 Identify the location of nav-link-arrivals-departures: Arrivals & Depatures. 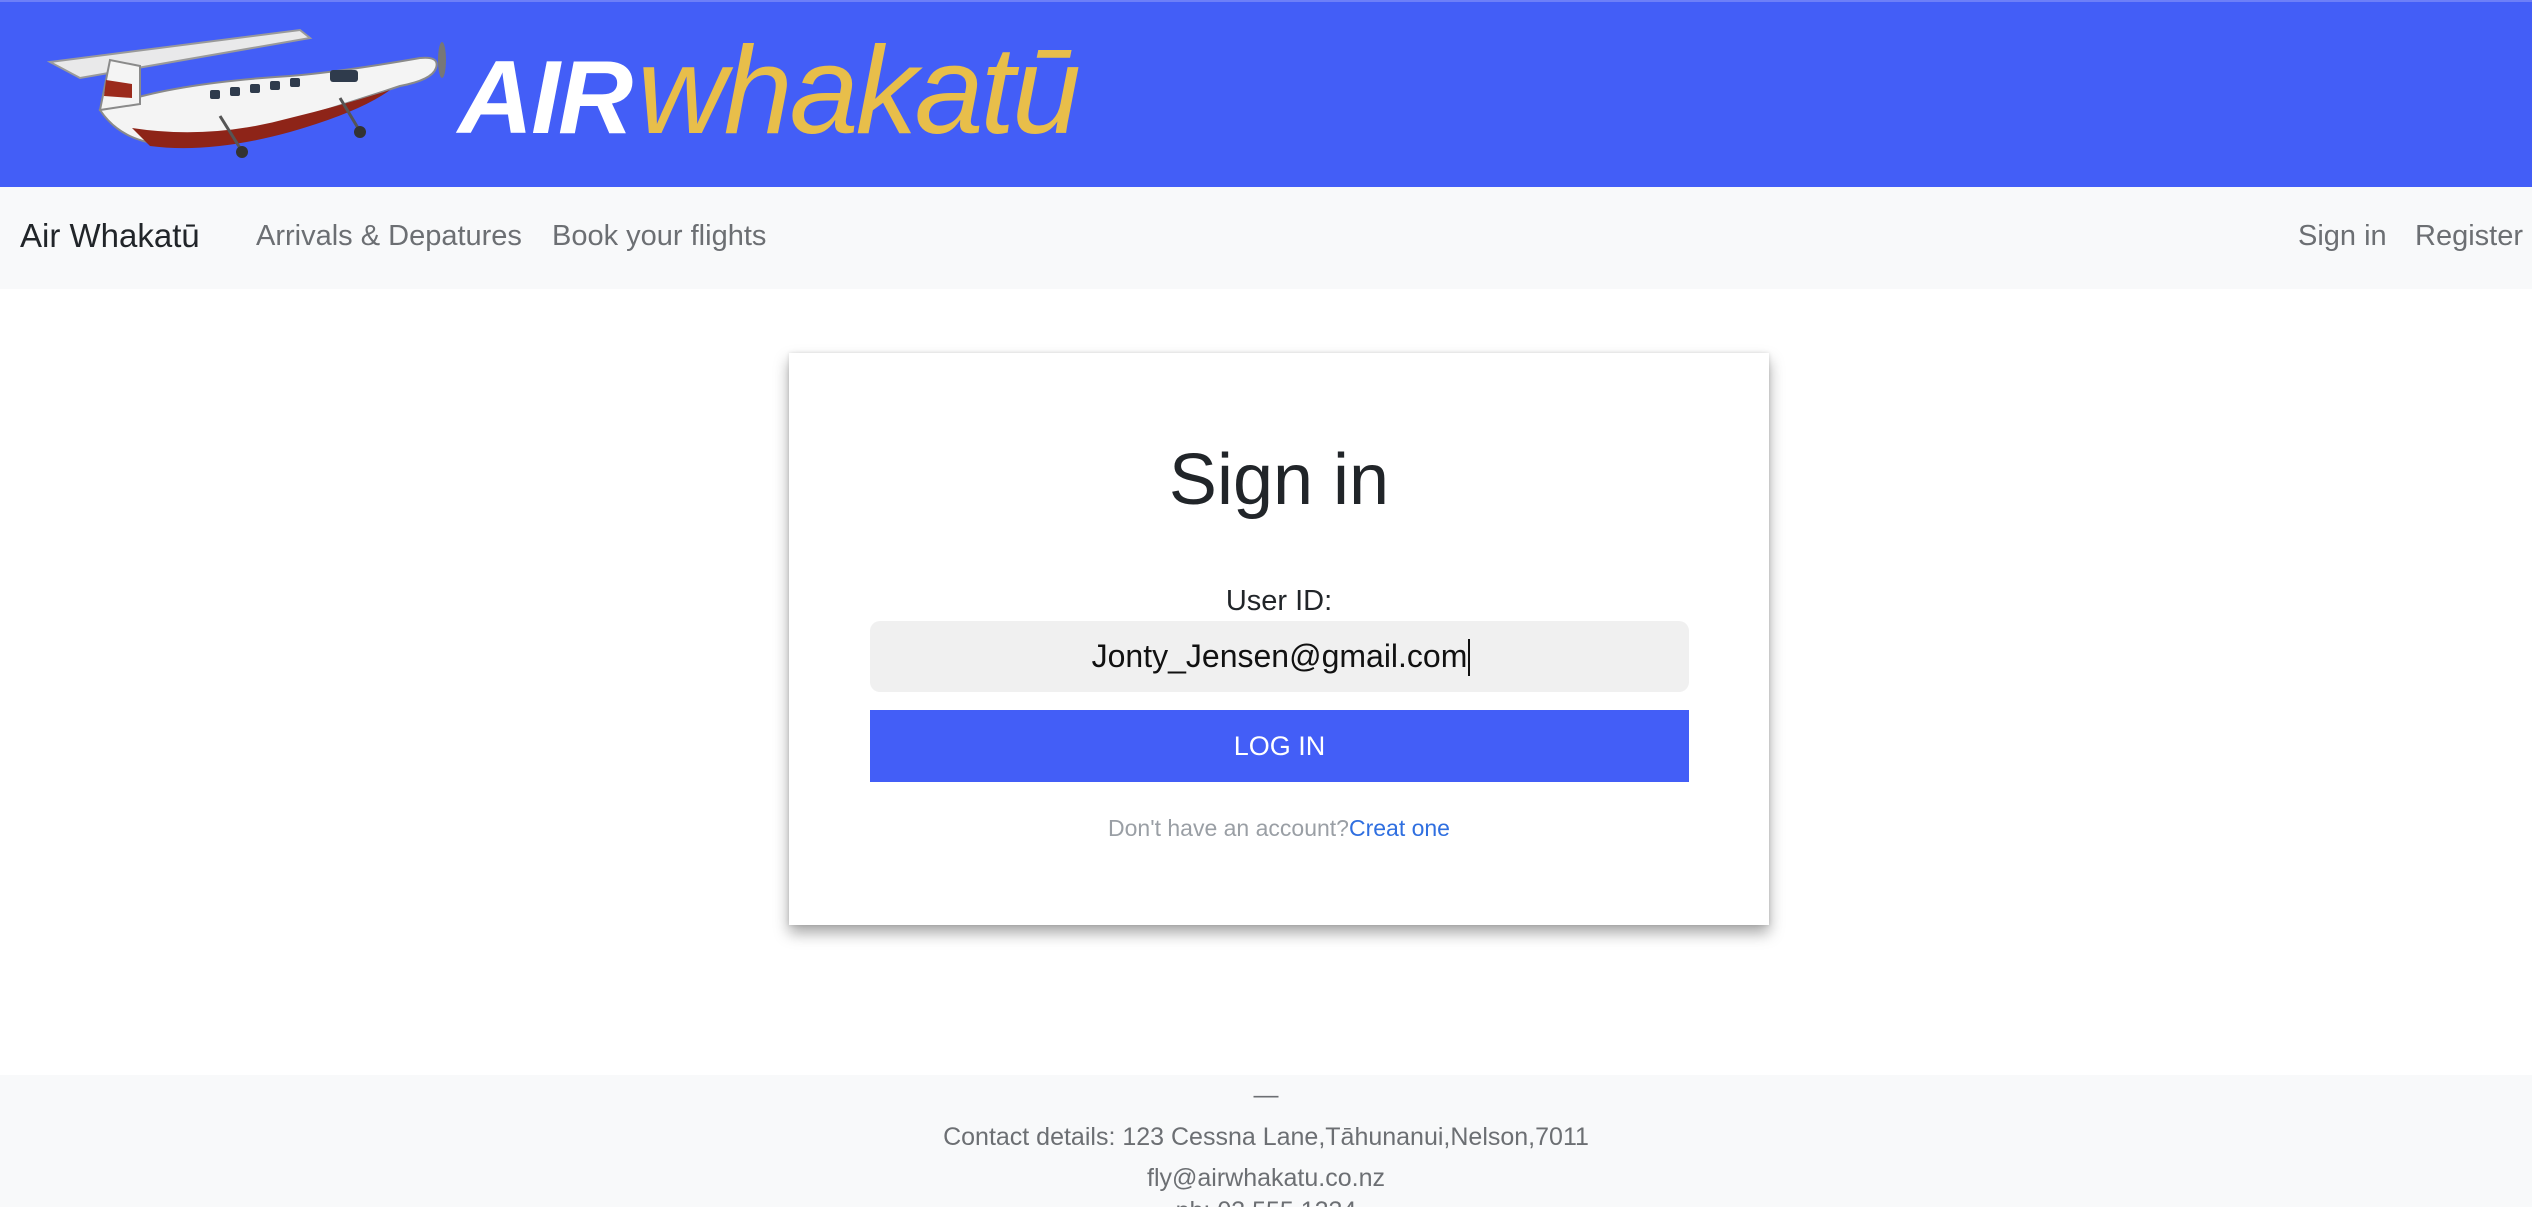
(389, 236).